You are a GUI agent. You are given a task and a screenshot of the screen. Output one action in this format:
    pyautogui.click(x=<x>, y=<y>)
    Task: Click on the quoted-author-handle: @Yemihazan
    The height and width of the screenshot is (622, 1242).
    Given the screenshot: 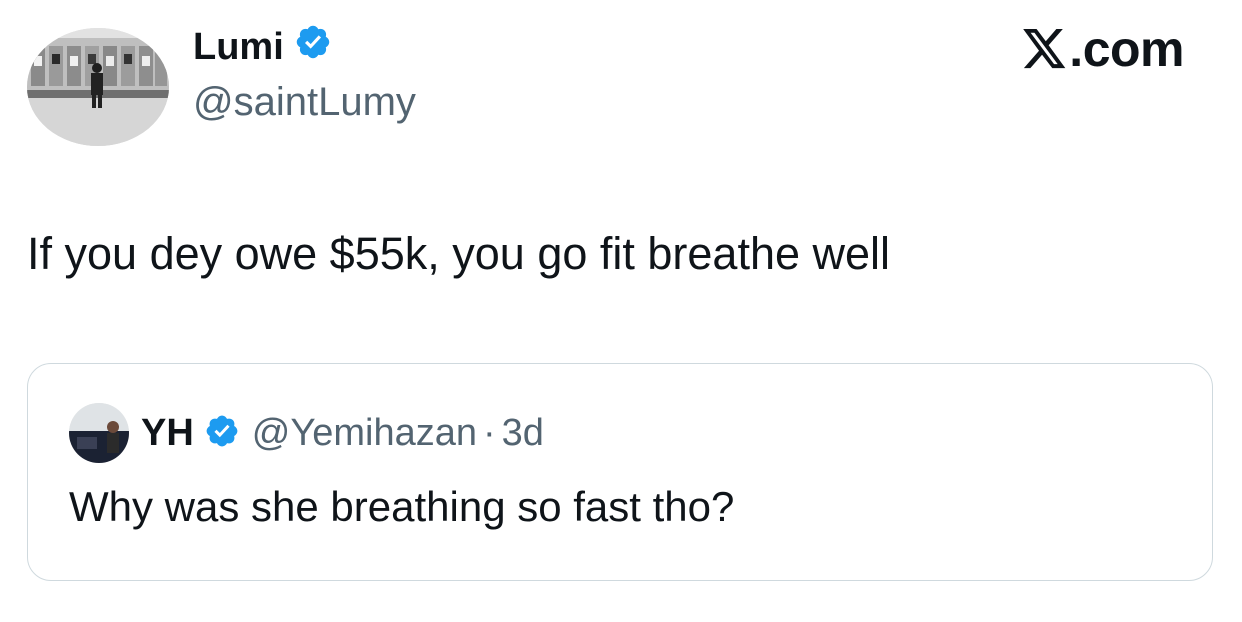 What is the action you would take?
    pyautogui.click(x=364, y=433)
    